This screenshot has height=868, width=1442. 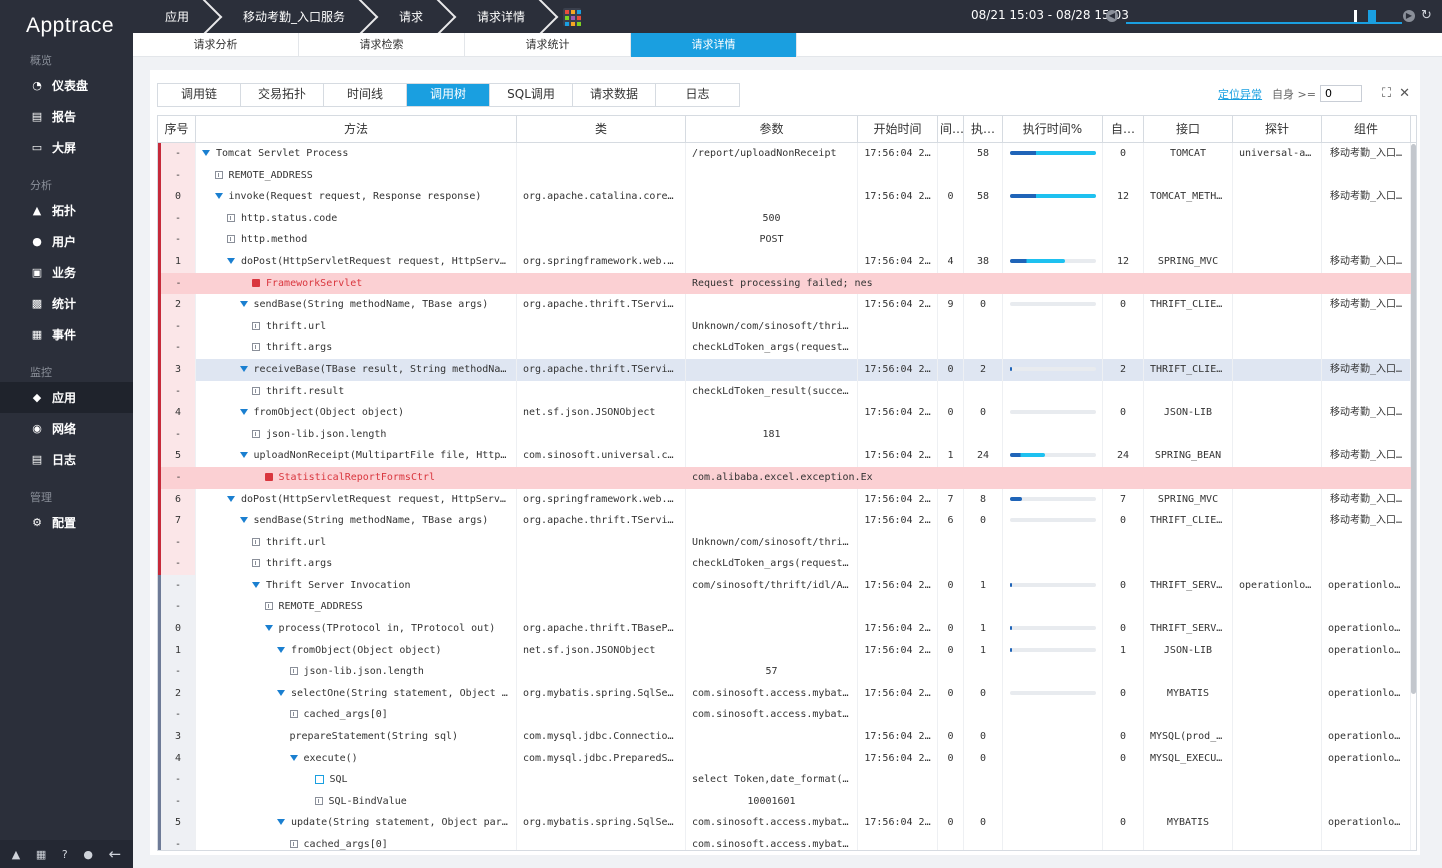 I want to click on apps-grid-icon, so click(x=572, y=16).